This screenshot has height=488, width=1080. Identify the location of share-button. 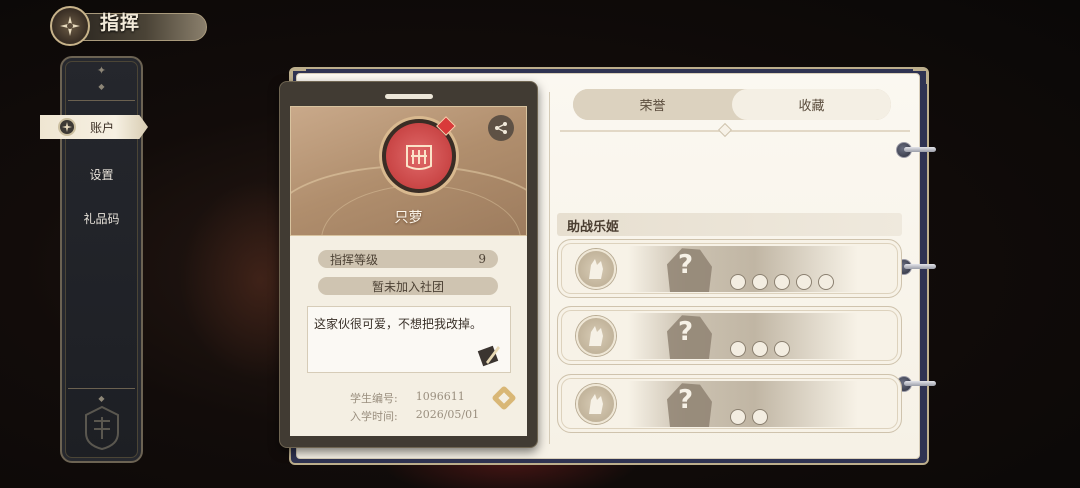
(501, 128).